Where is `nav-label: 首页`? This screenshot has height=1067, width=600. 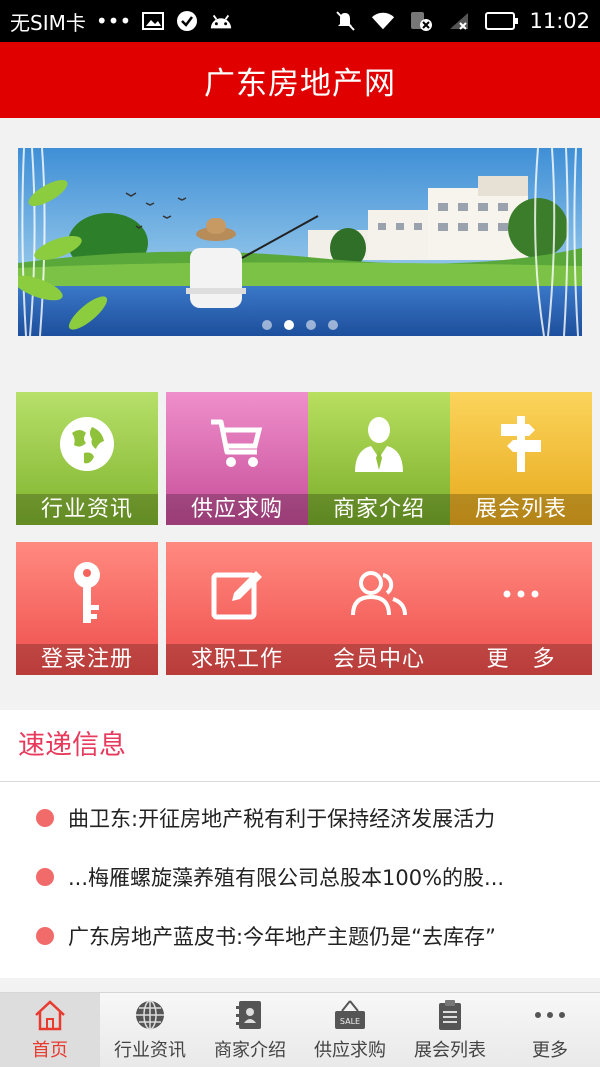 nav-label: 首页 is located at coordinates (50, 1050).